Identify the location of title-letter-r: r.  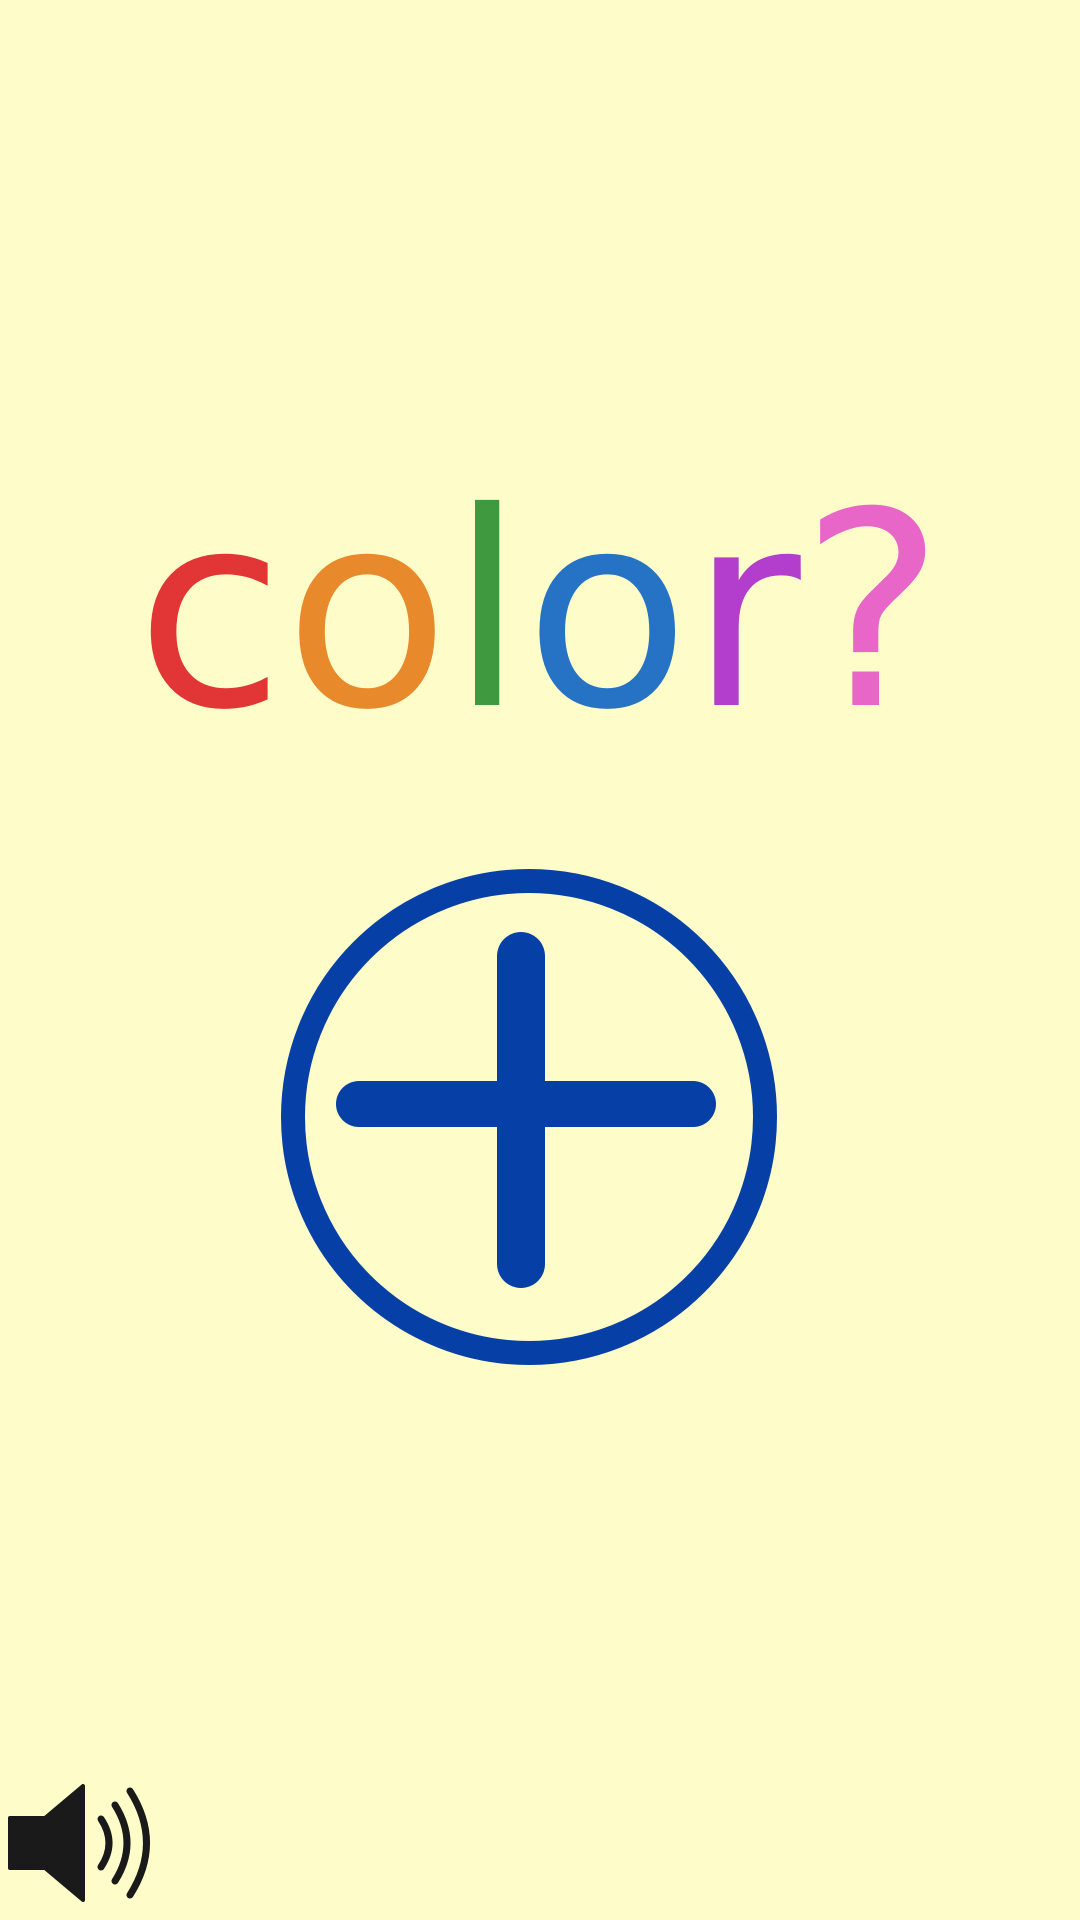
(747, 600).